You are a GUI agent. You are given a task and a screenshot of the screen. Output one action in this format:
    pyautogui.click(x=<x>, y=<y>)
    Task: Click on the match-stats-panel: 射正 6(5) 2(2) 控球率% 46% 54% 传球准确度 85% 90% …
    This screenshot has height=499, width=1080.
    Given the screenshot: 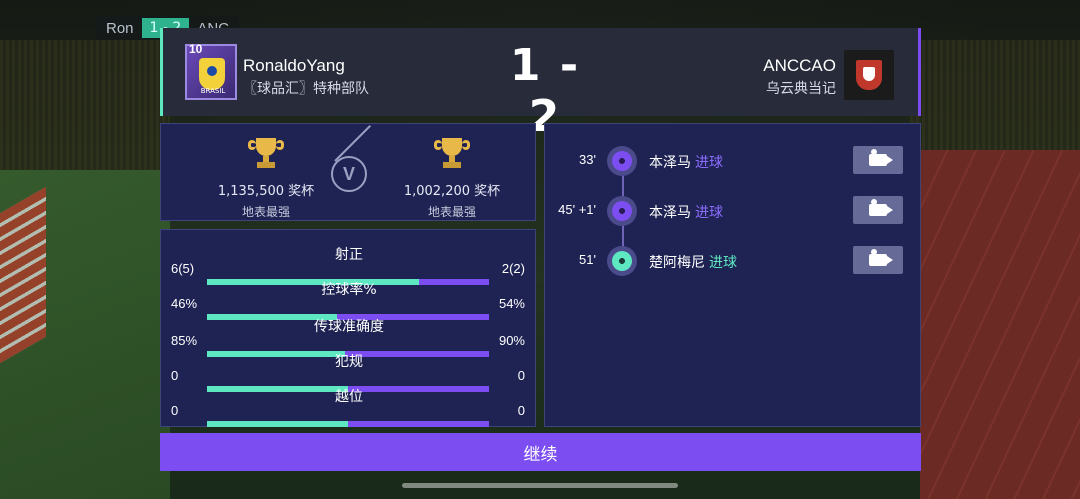 What is the action you would take?
    pyautogui.click(x=348, y=328)
    